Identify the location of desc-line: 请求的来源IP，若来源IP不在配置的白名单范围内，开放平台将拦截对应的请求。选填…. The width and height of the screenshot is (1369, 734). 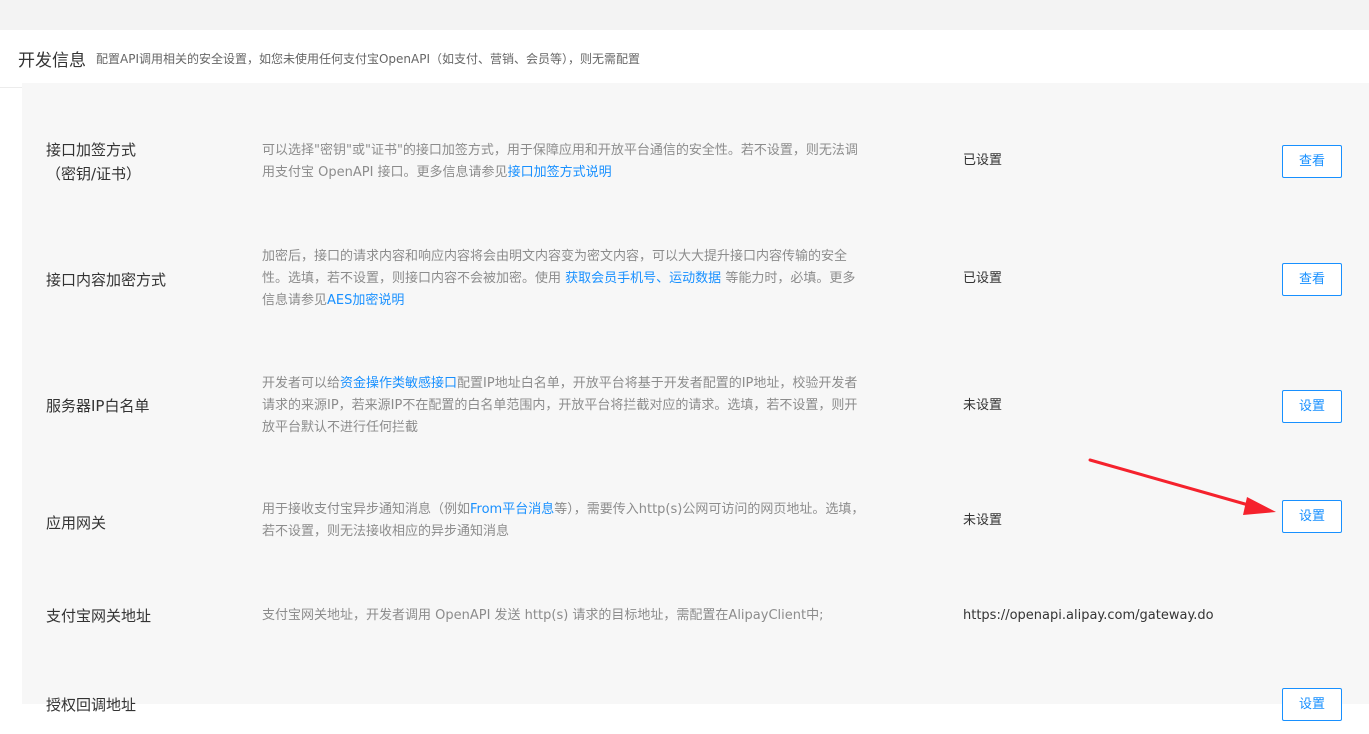
(560, 405).